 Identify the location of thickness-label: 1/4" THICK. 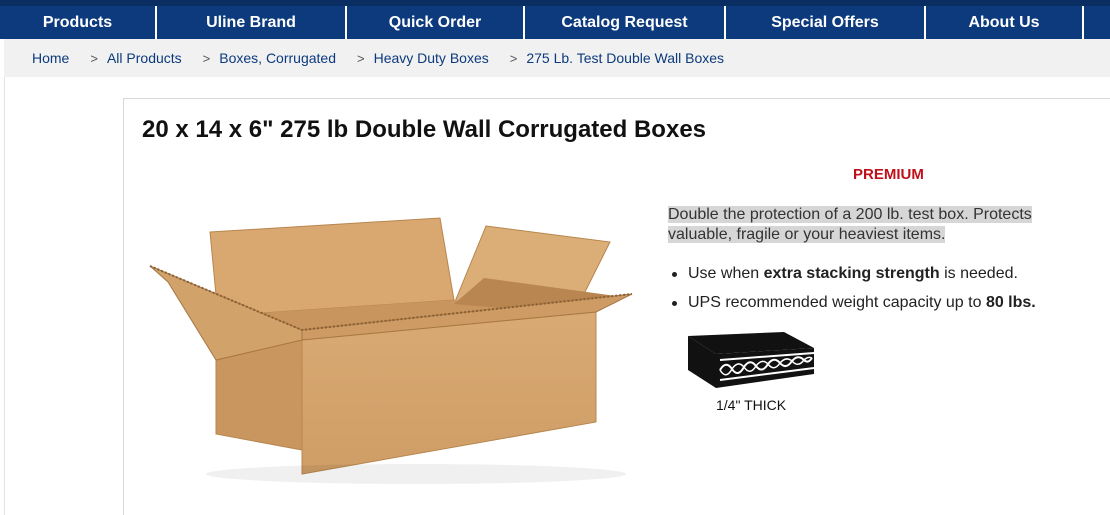
(751, 405).